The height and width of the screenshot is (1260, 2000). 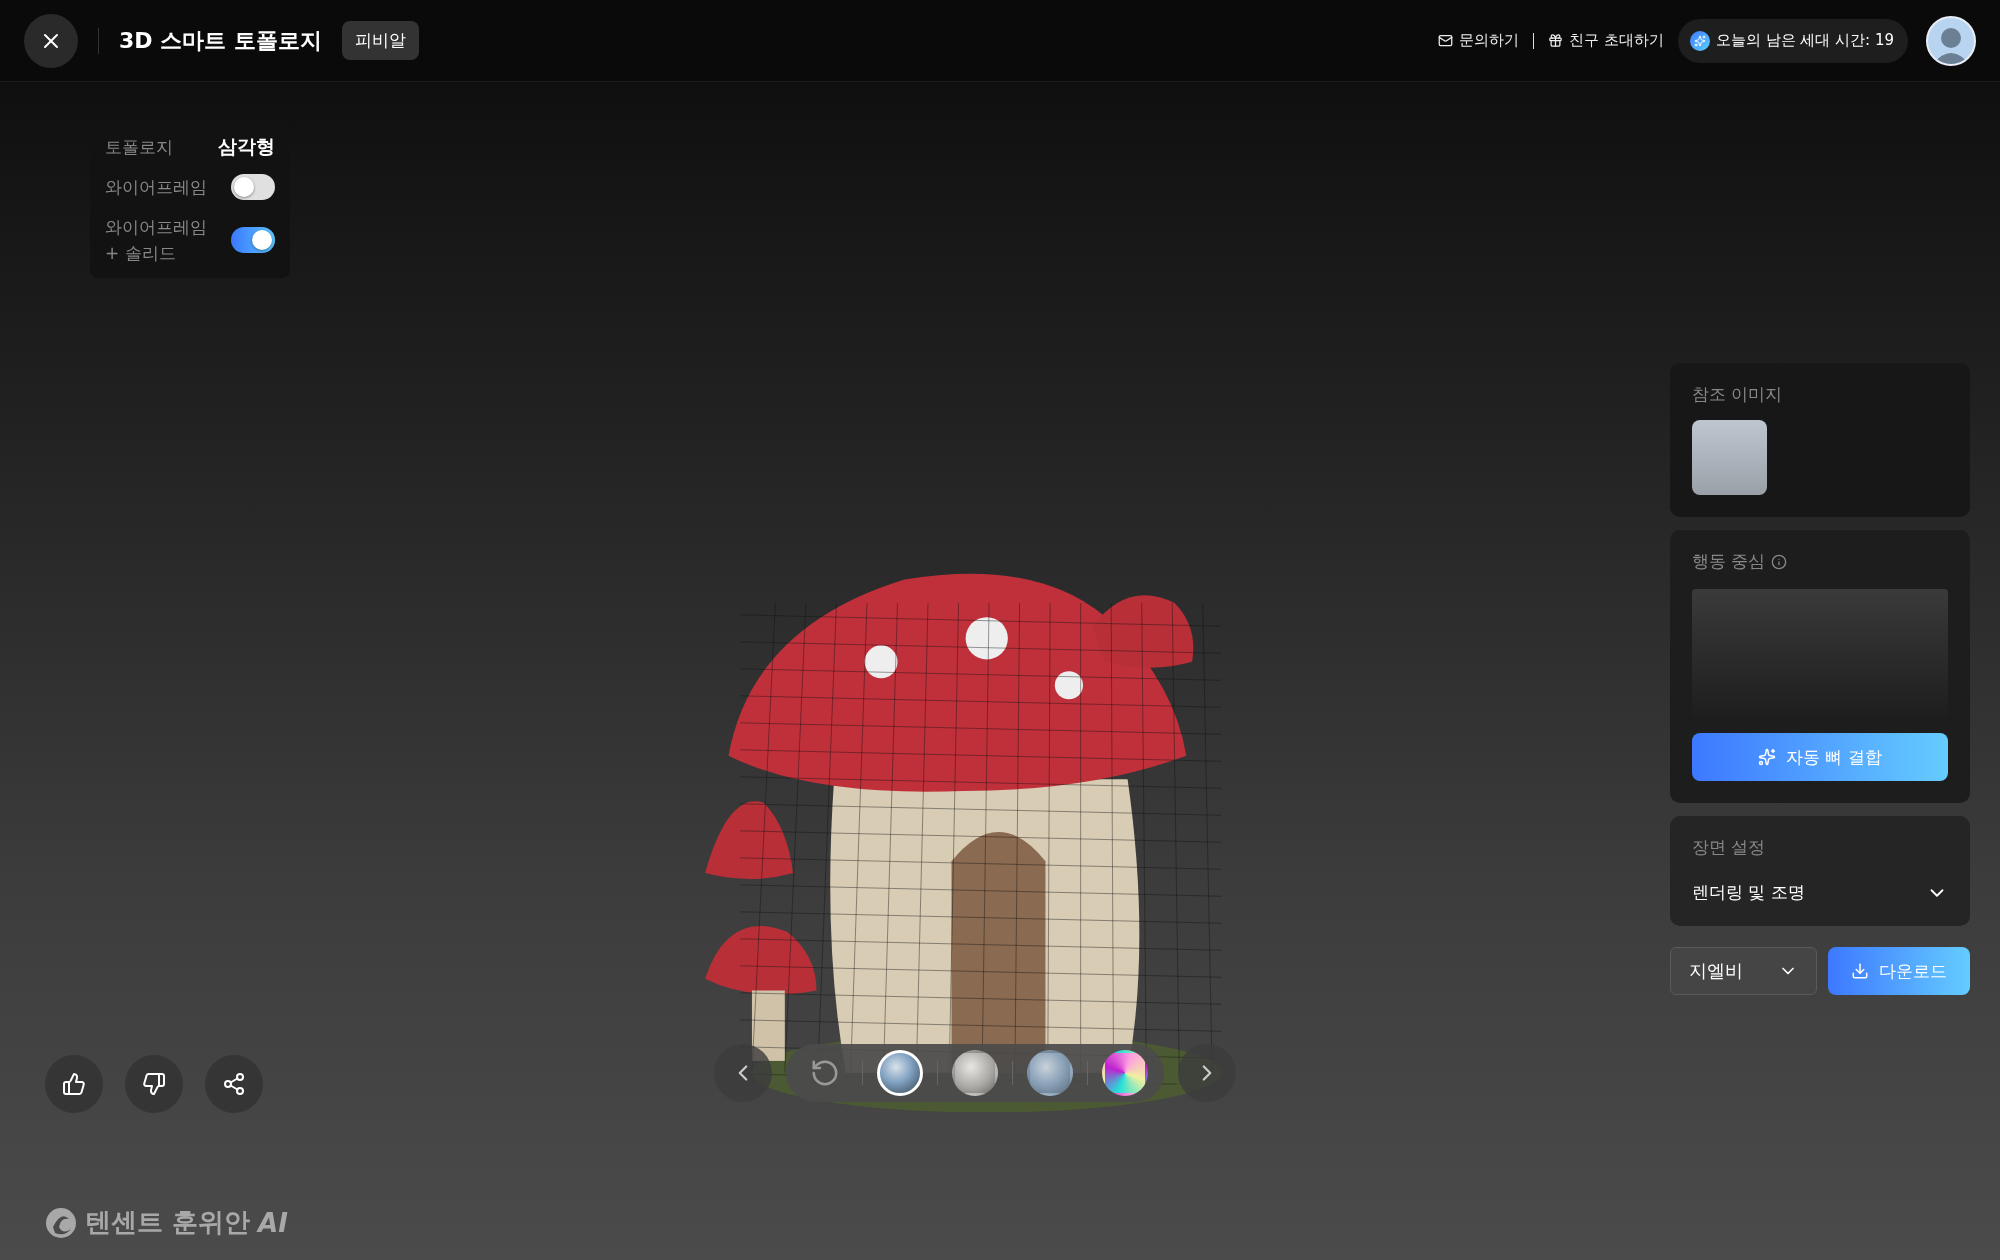 I want to click on card-title: 참조 이미지, so click(x=1738, y=394).